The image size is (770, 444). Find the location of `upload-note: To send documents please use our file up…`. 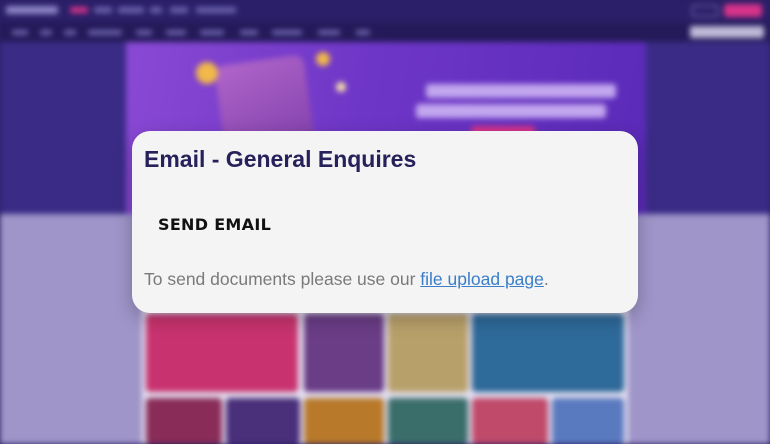

upload-note: To send documents please use our file up… is located at coordinates (346, 279).